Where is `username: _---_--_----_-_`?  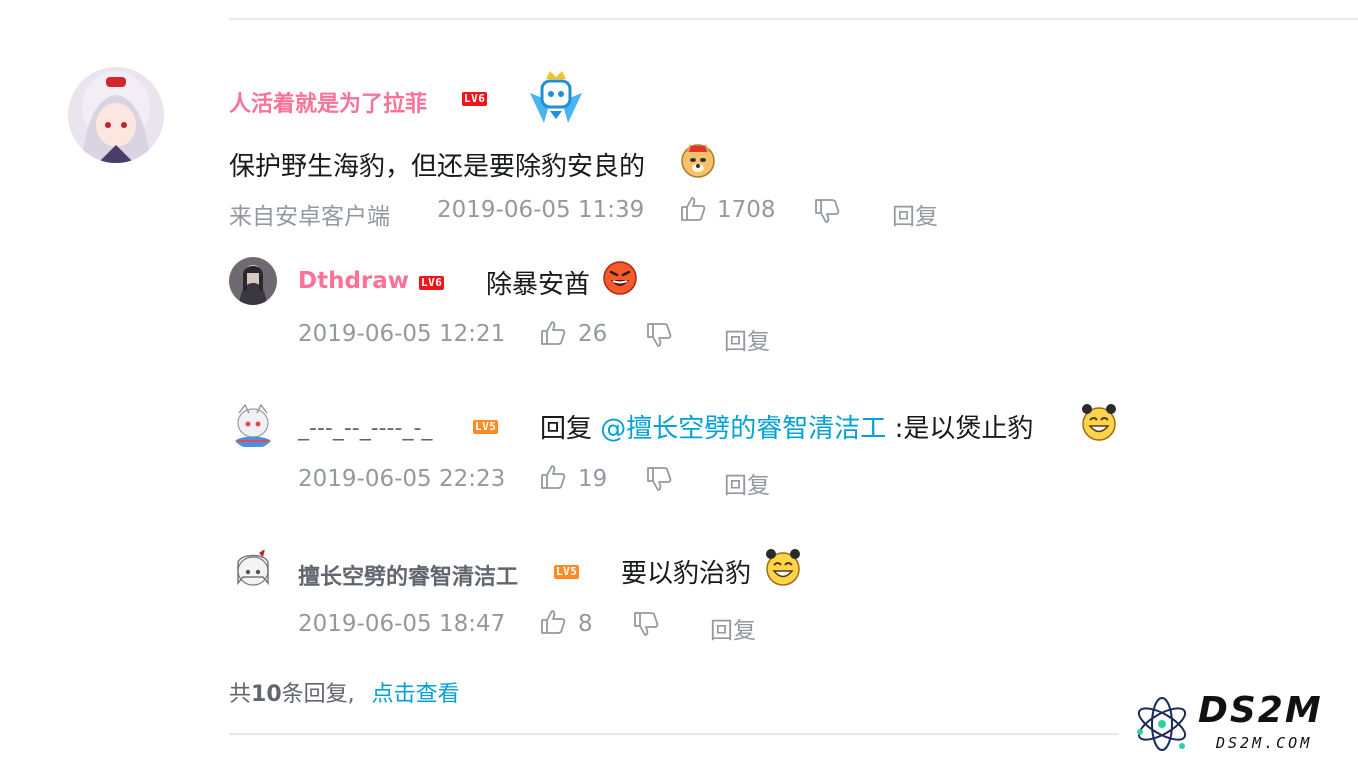 username: _---_--_----_-_ is located at coordinates (365, 428).